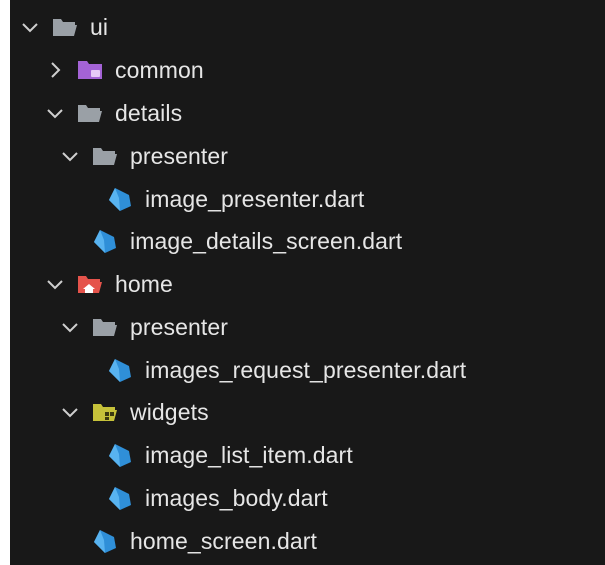  I want to click on tree-item-label: details, so click(149, 112).